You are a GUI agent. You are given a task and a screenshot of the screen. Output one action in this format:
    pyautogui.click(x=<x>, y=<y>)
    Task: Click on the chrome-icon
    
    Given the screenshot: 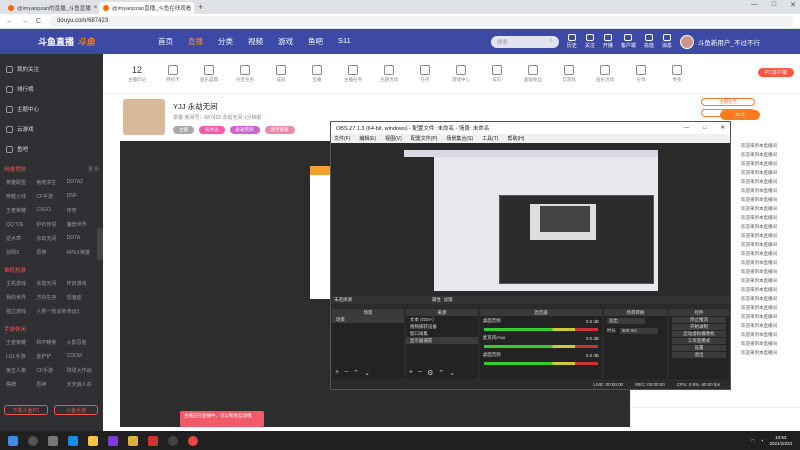 What is the action you would take?
    pyautogui.click(x=193, y=440)
    